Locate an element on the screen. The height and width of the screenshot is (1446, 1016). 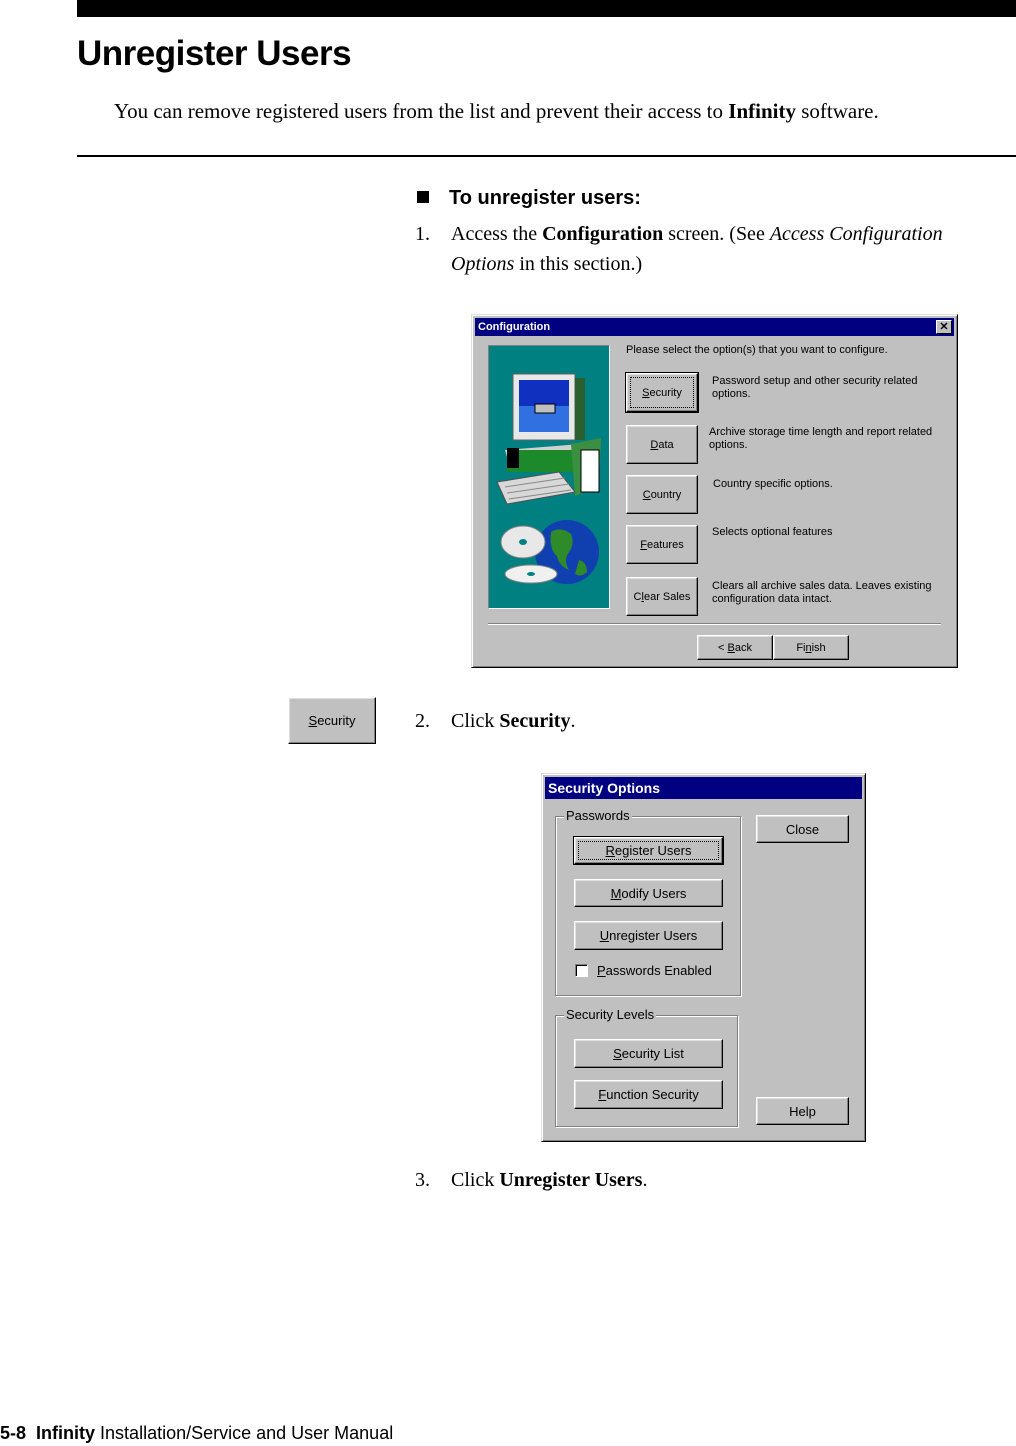
footer-product: Infinity is located at coordinates (66, 1433).